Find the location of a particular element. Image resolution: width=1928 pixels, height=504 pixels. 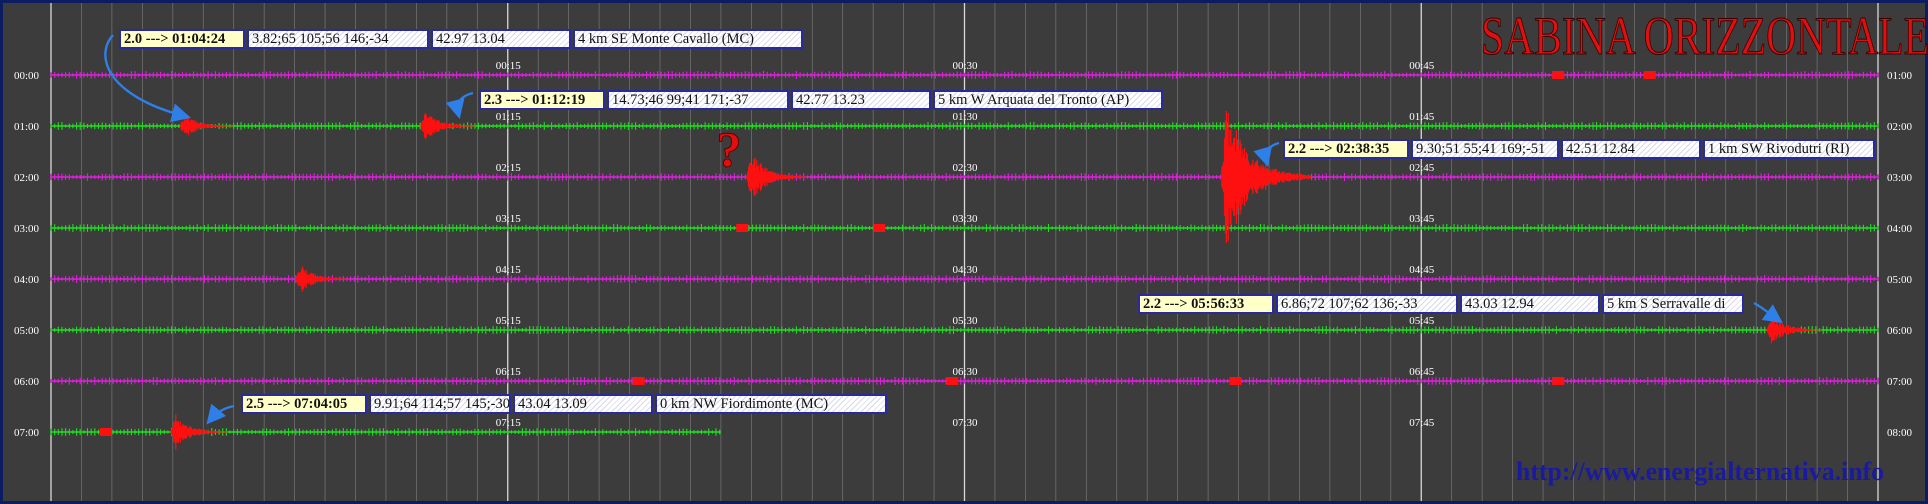

event-magnitude-time: 2.0 ---> 01:04:24 is located at coordinates (182, 39).